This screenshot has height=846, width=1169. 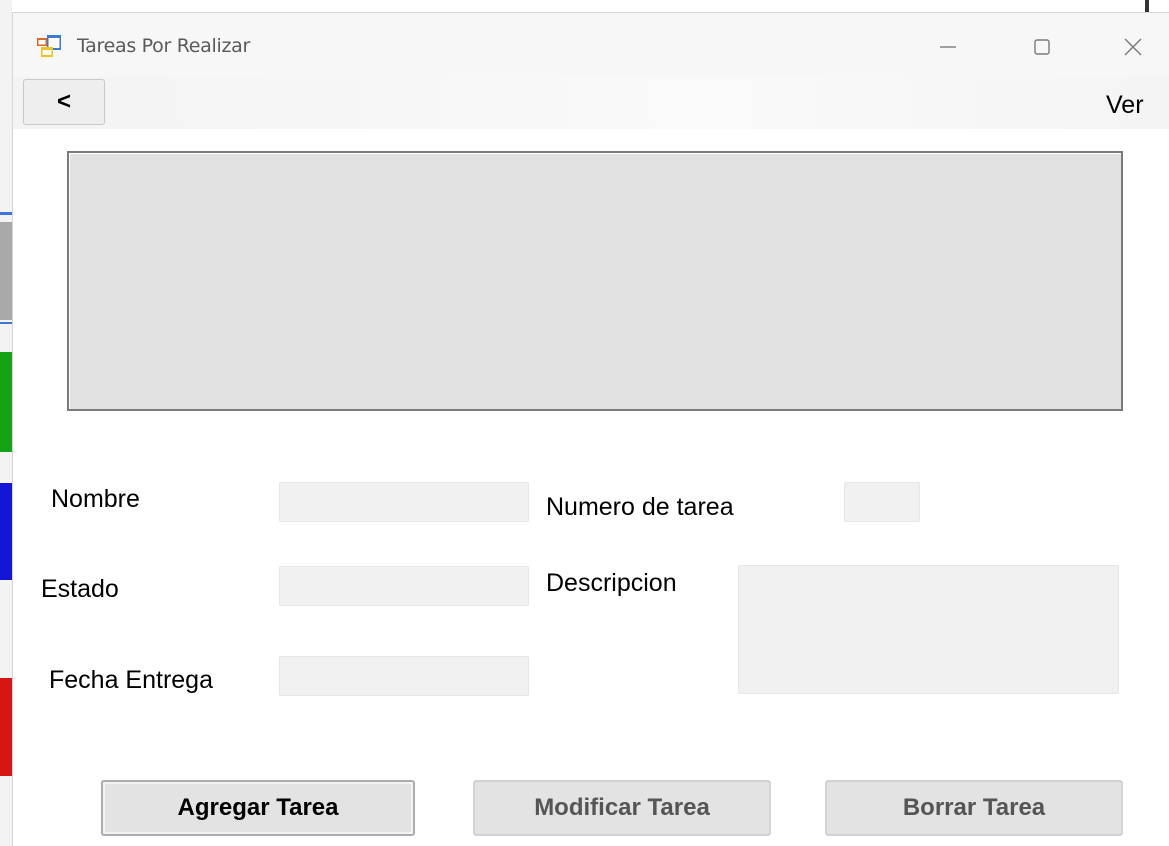 I want to click on app-form-icon, so click(x=49, y=46).